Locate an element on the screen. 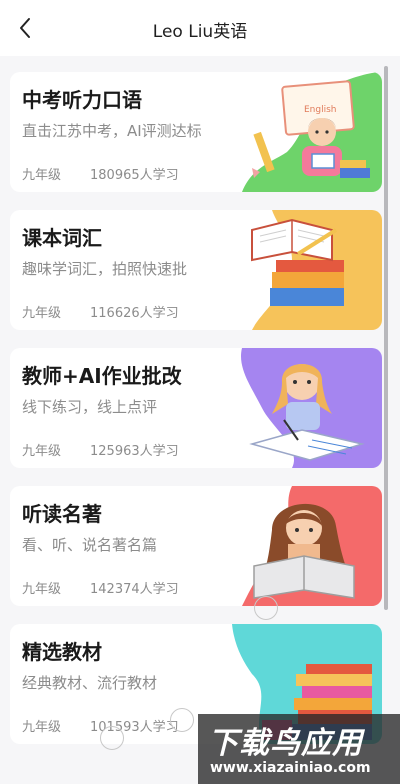 This screenshot has width=400, height=784. course-name: 课本词汇 is located at coordinates (62, 238).